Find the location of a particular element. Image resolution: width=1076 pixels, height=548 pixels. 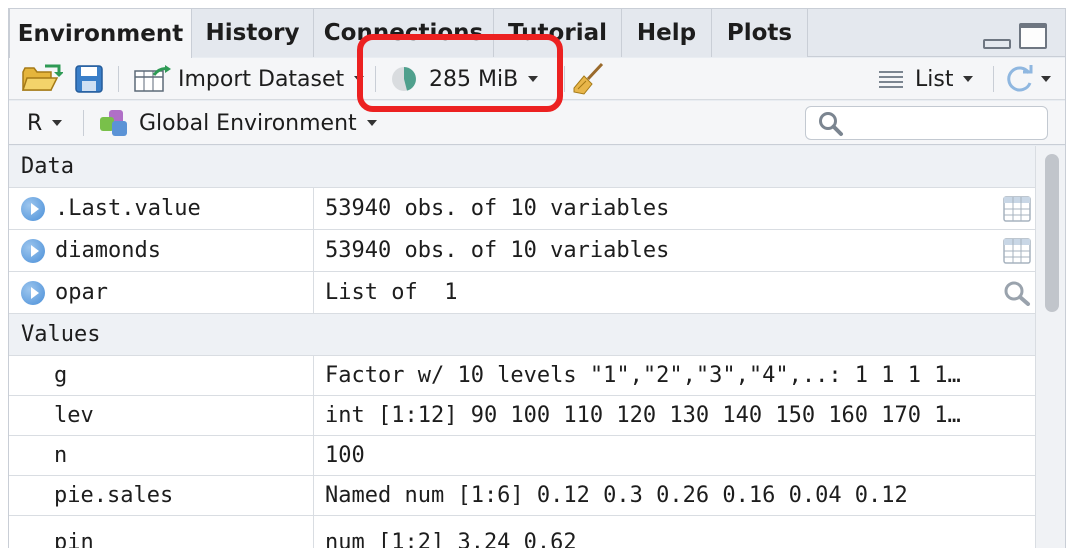

table-row: n 100 is located at coordinates (522, 456).